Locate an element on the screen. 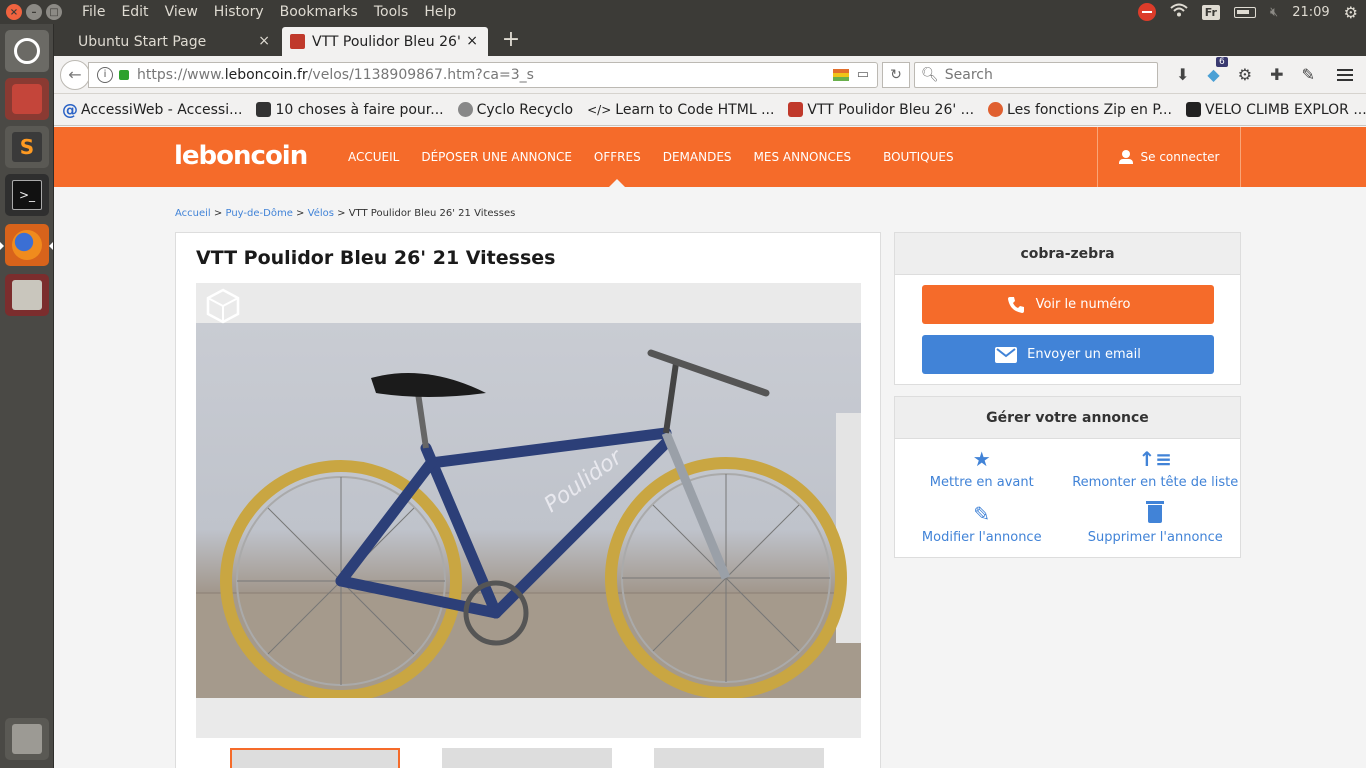 This screenshot has height=768, width=1366. search-box: 🔍︎ Search is located at coordinates (1036, 74).